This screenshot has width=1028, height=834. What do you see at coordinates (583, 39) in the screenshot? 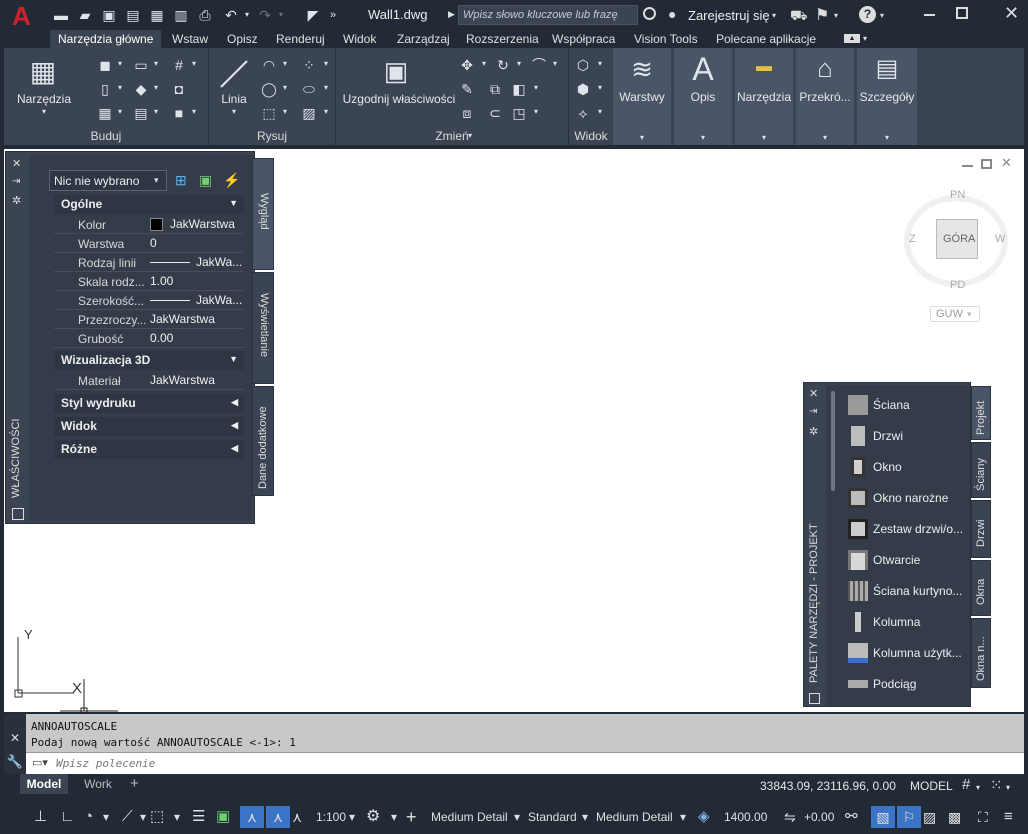
I see `tab-wspolpraca: Współpraca` at bounding box center [583, 39].